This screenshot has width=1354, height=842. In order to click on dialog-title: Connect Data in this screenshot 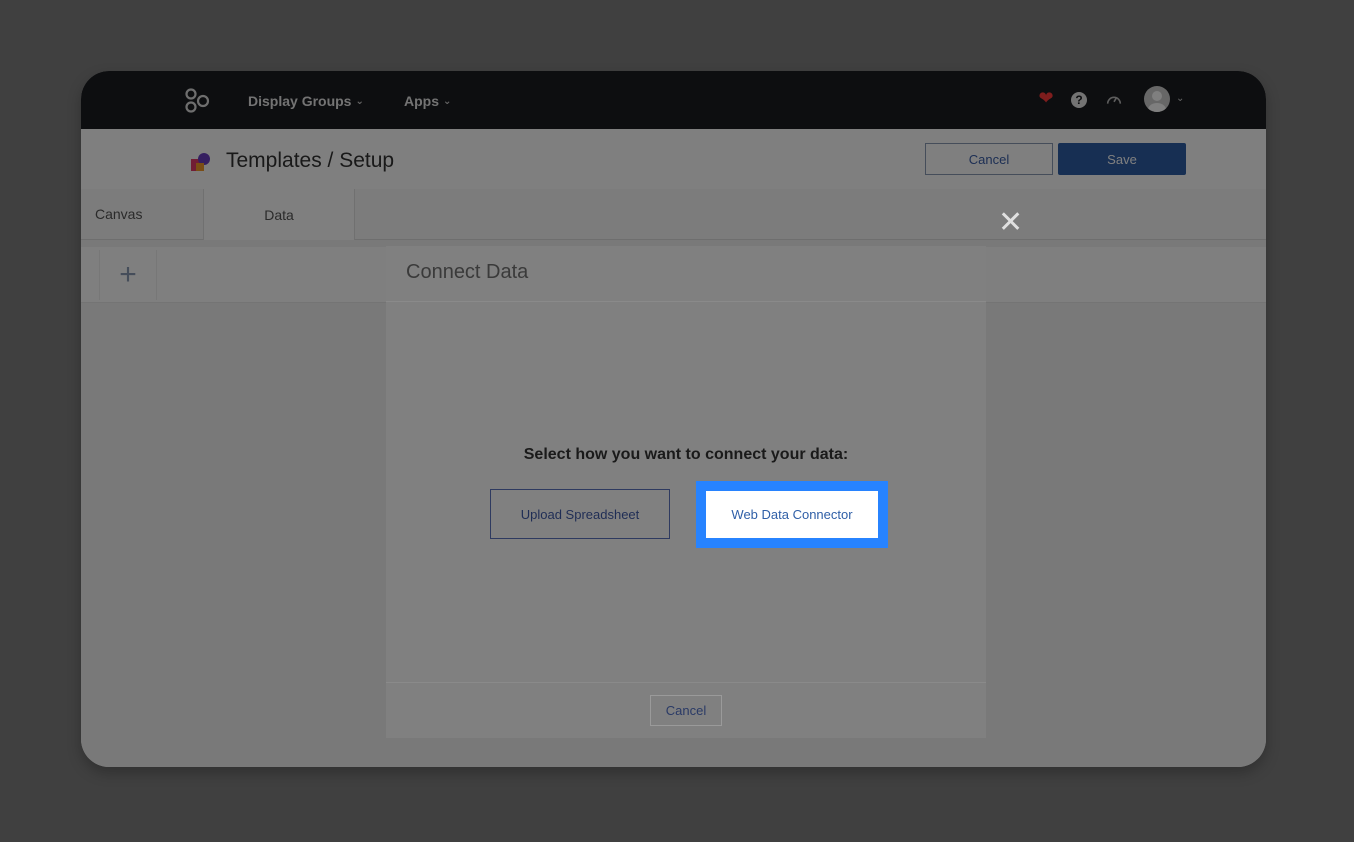, I will do `click(467, 272)`.